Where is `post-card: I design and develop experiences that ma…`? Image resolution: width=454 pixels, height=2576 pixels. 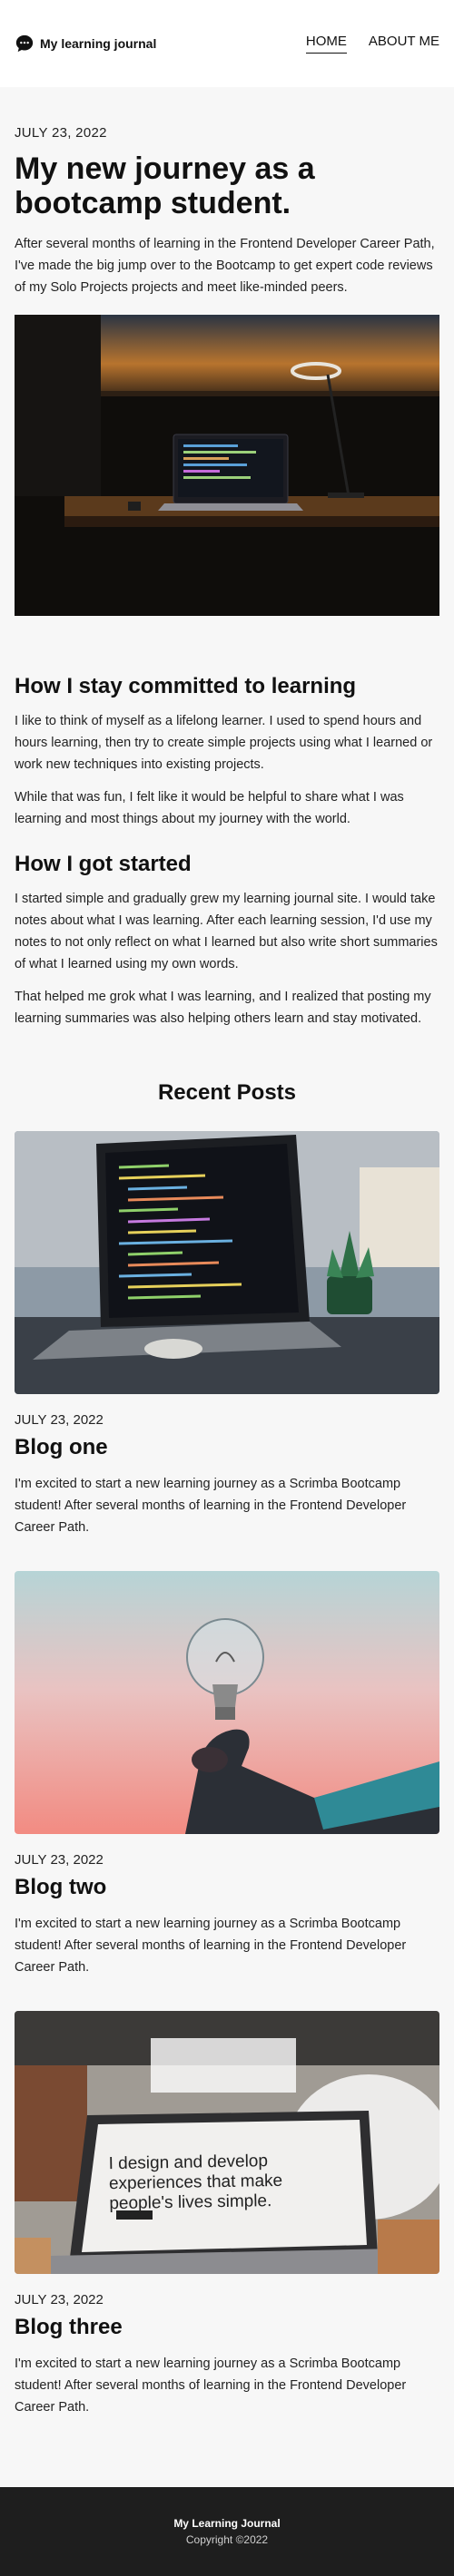
post-card: I design and develop experiences that ma… is located at coordinates (227, 2214).